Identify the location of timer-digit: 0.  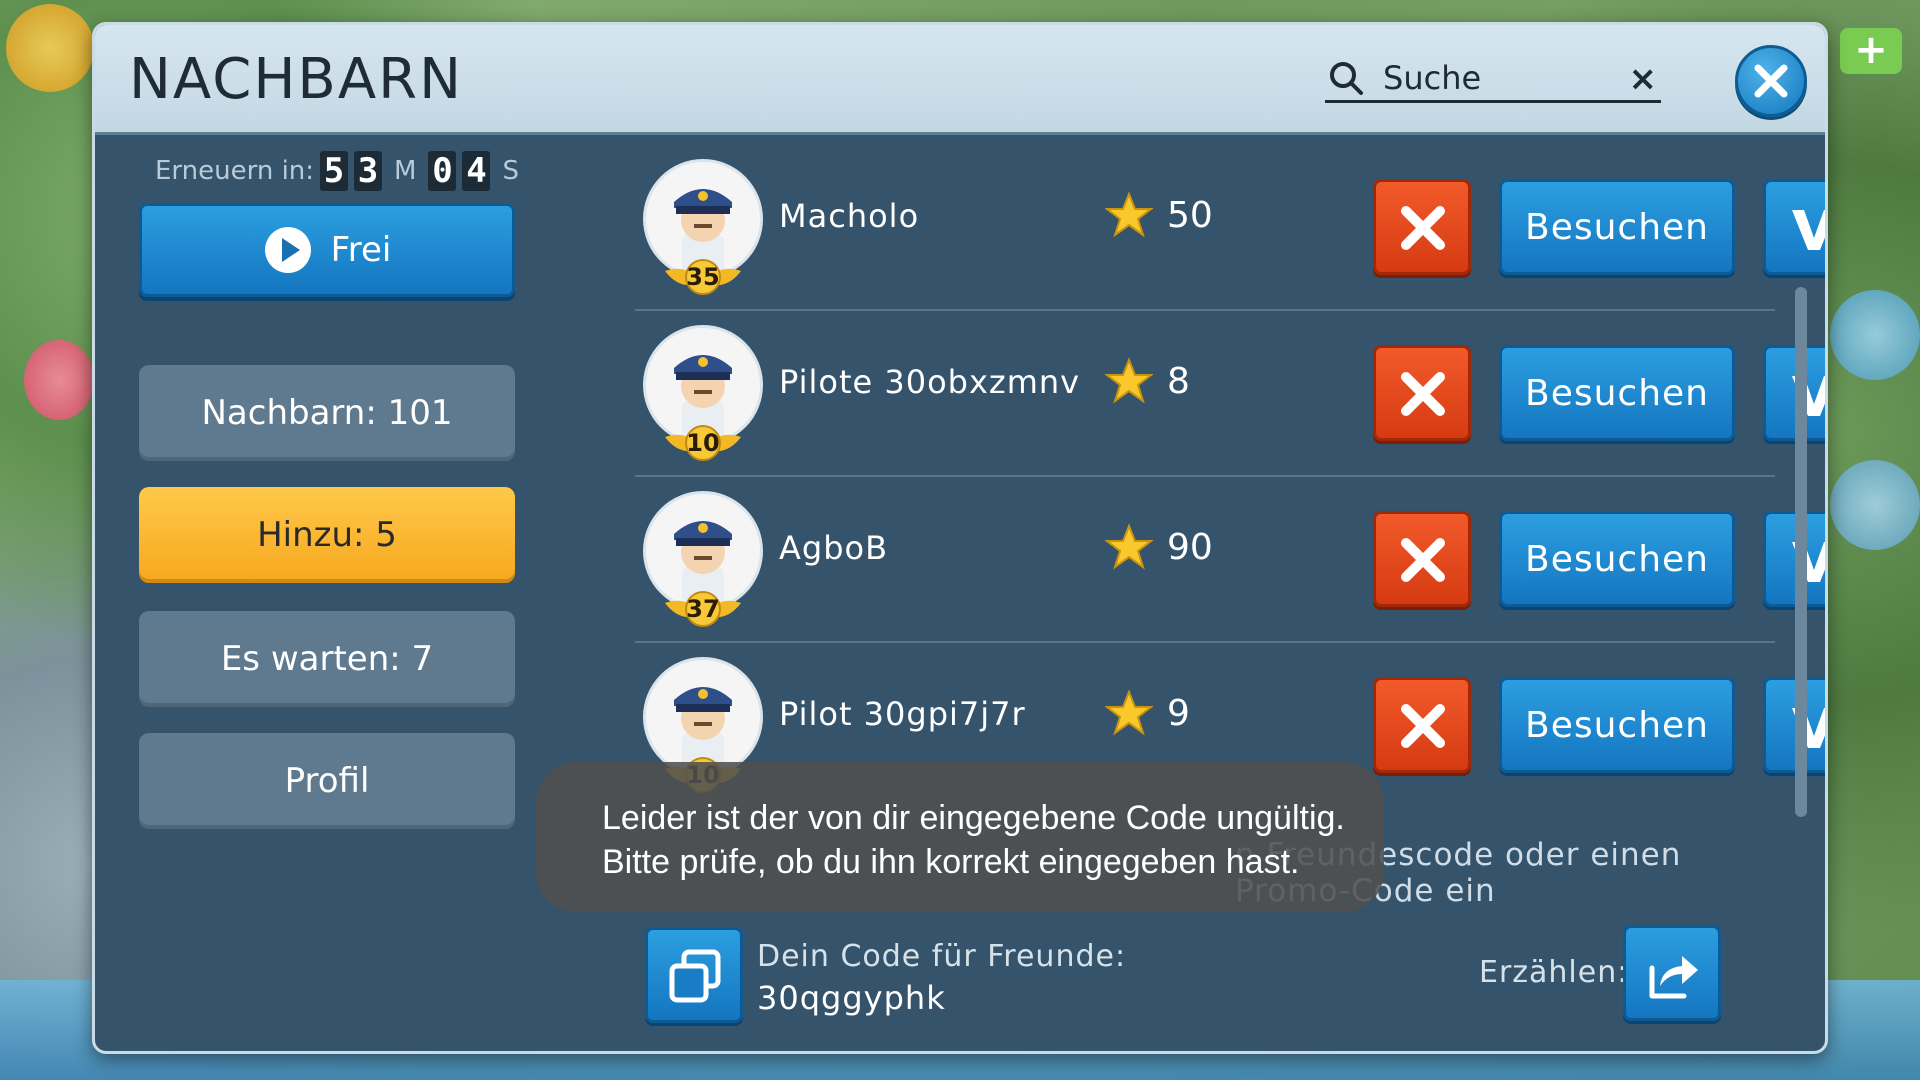
(442, 171).